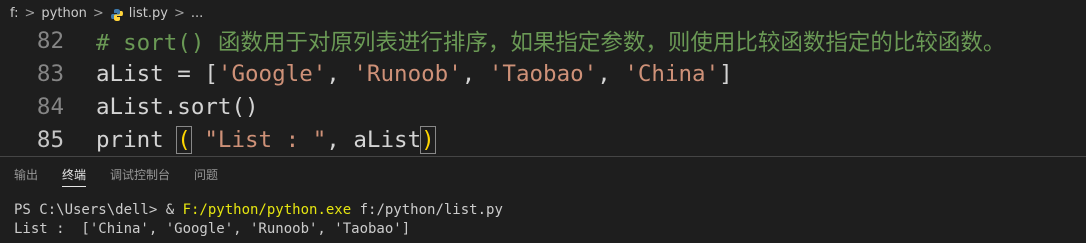 The image size is (1086, 243). What do you see at coordinates (74, 175) in the screenshot?
I see `tab-terminal: 终端` at bounding box center [74, 175].